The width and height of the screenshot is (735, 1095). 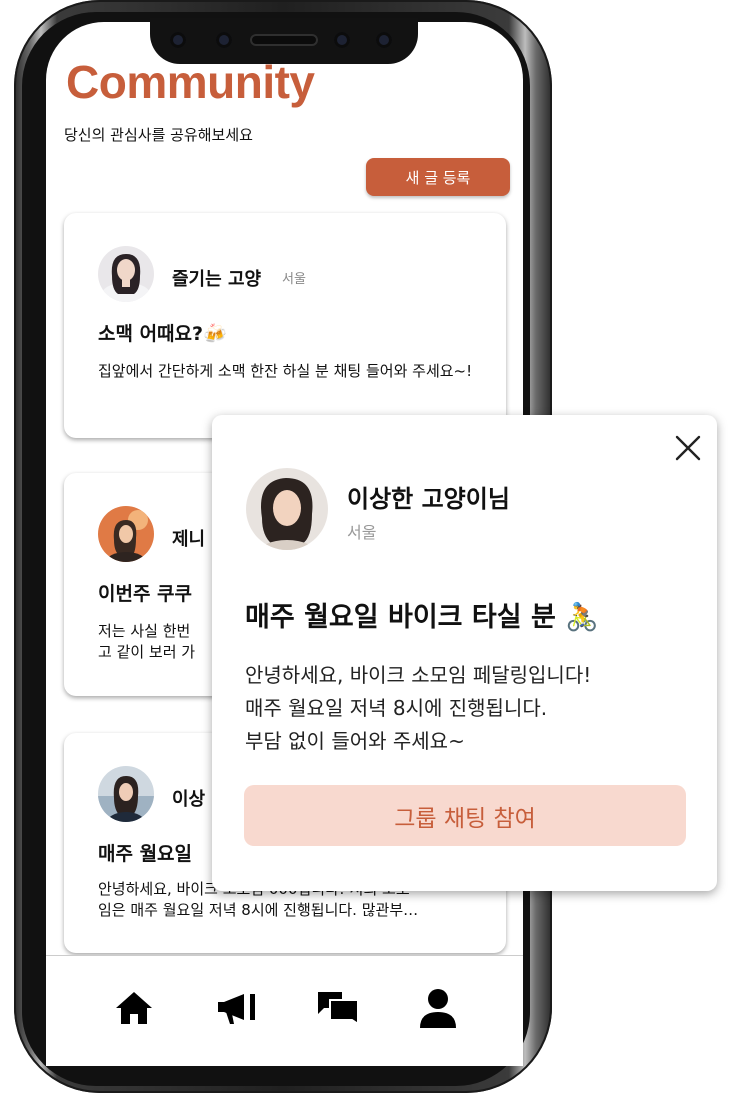 What do you see at coordinates (284, 40) in the screenshot?
I see `speaker-icon` at bounding box center [284, 40].